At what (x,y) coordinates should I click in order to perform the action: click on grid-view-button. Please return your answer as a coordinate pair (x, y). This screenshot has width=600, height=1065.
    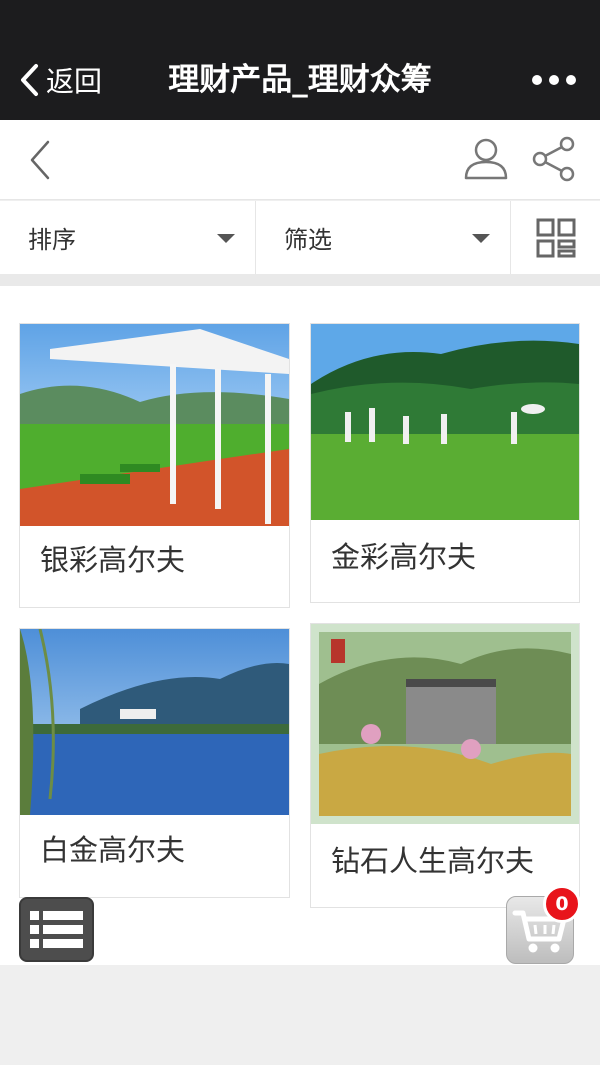
    Looking at the image, I should click on (555, 237).